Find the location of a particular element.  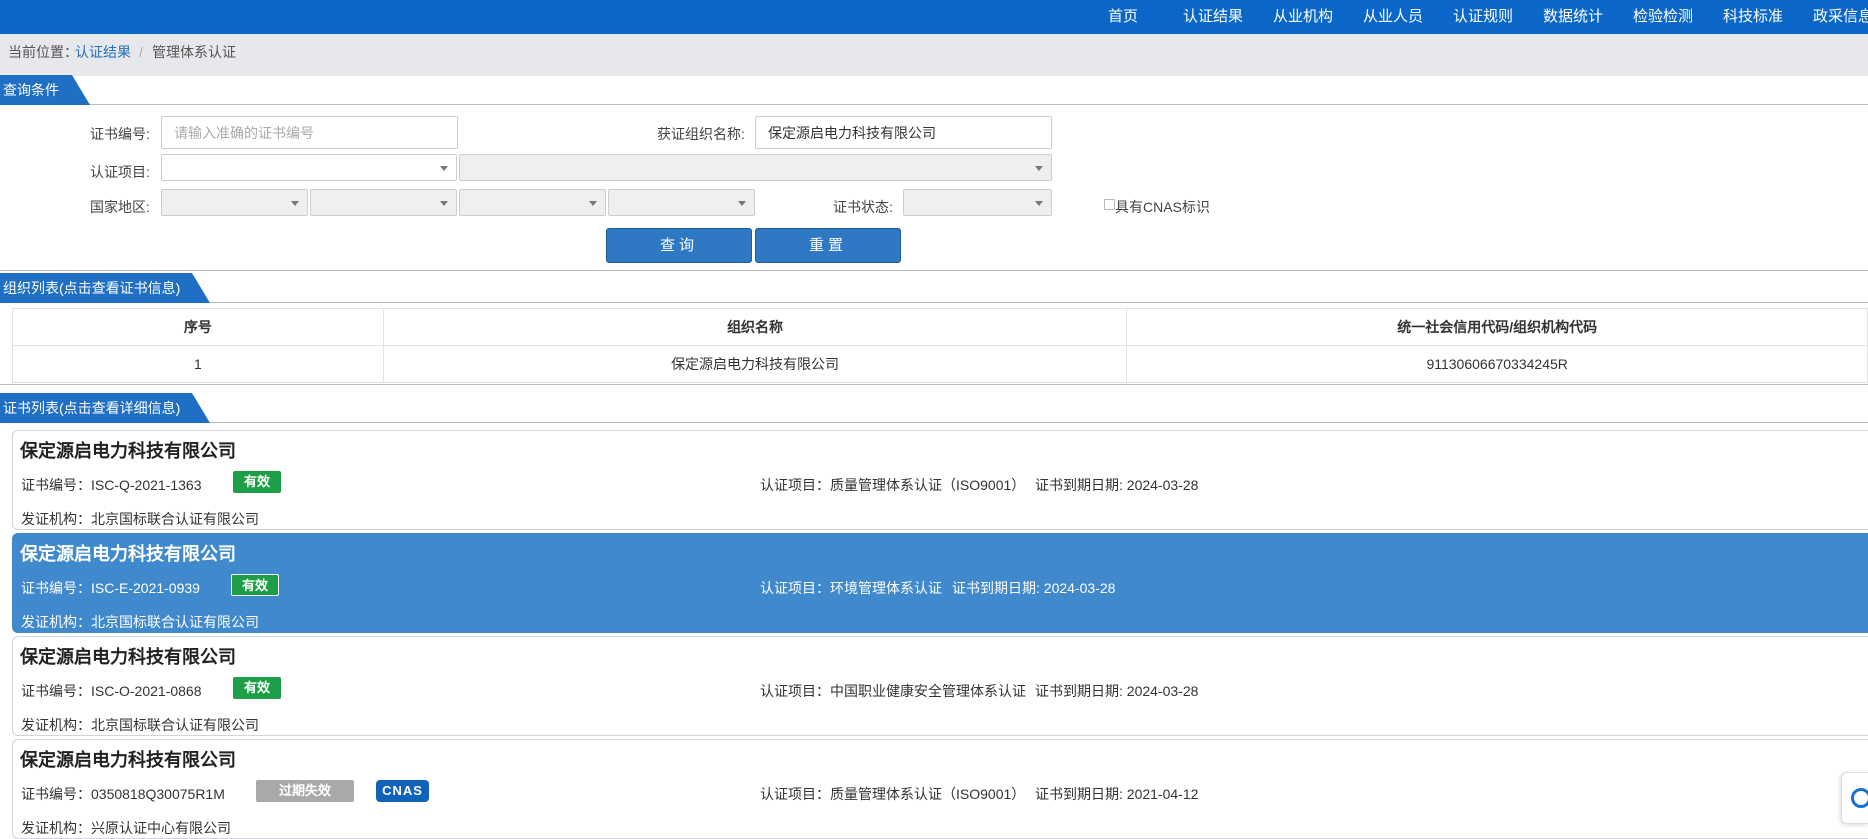

cert-section-line is located at coordinates (934, 422).